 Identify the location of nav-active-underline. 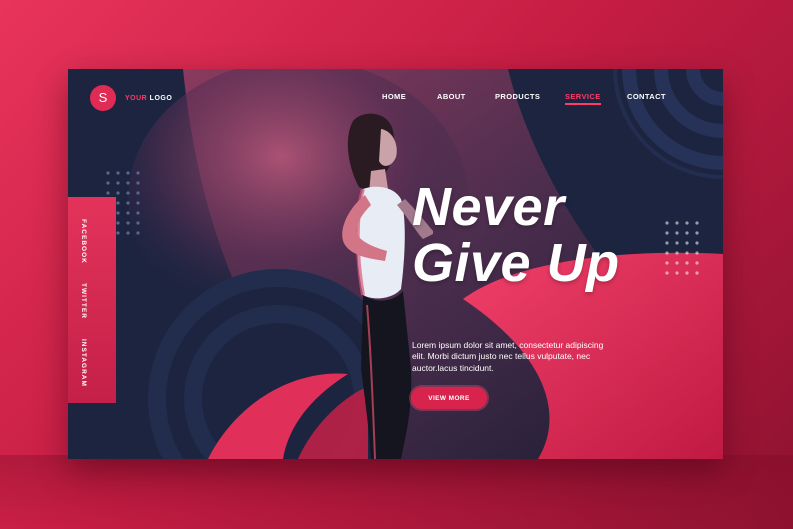
(583, 104).